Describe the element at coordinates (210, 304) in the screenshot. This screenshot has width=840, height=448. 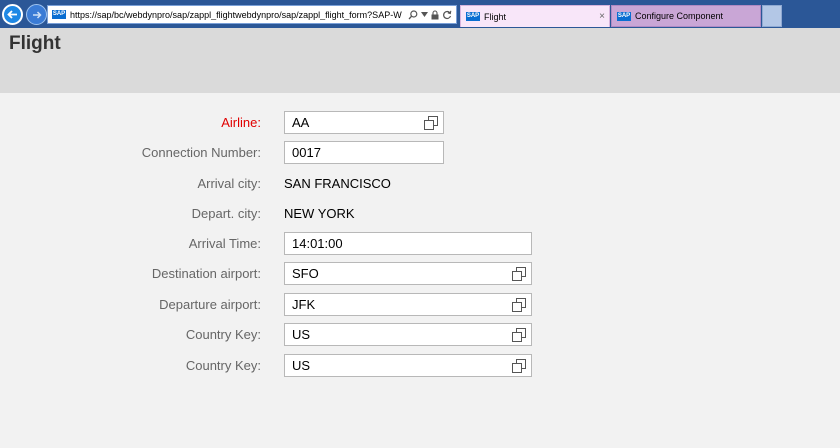
I see `departure-airport-label: Departure airport:` at that location.